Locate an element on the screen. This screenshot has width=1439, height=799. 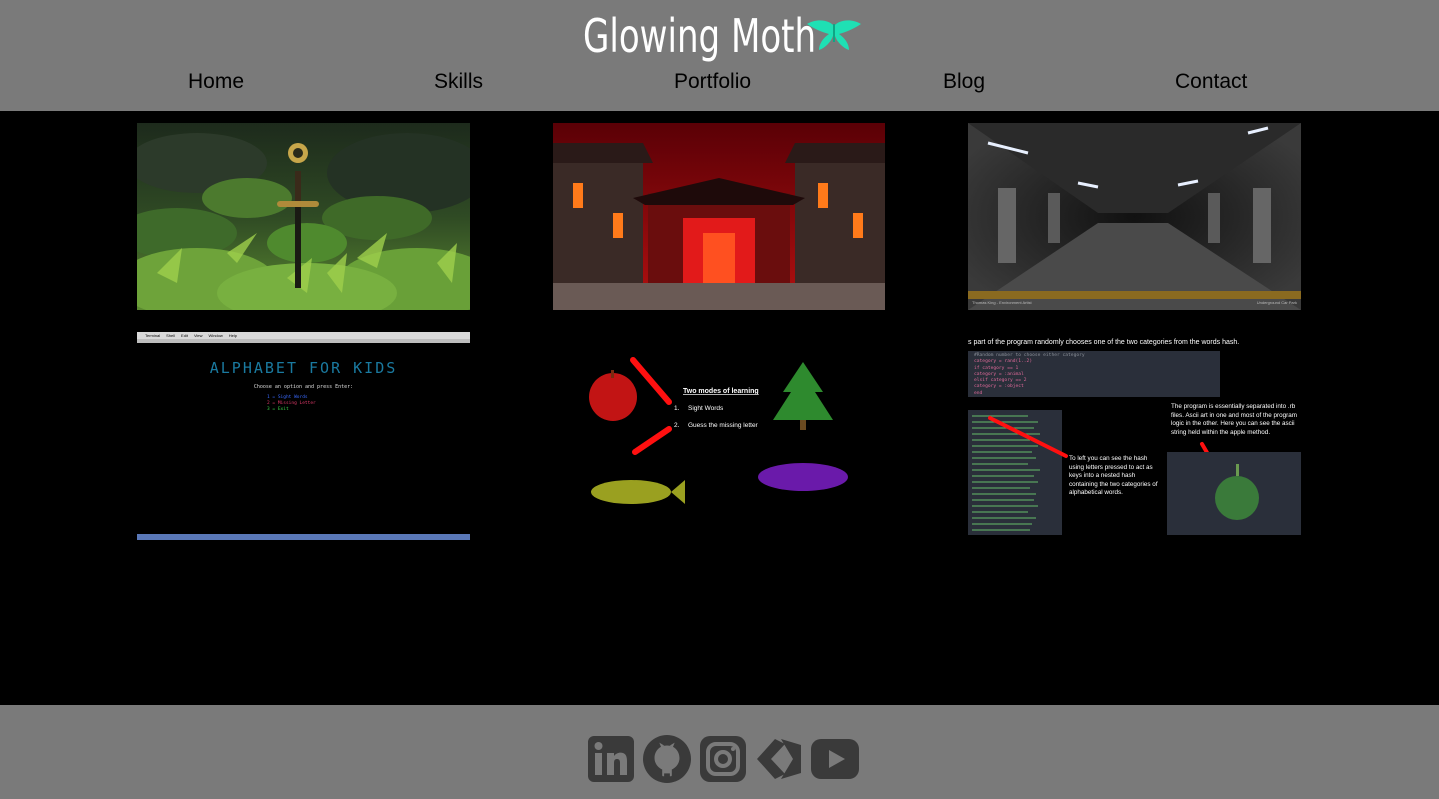
terminal-menubar: Terminal Shell Edit View Window Help is located at coordinates (303, 335).